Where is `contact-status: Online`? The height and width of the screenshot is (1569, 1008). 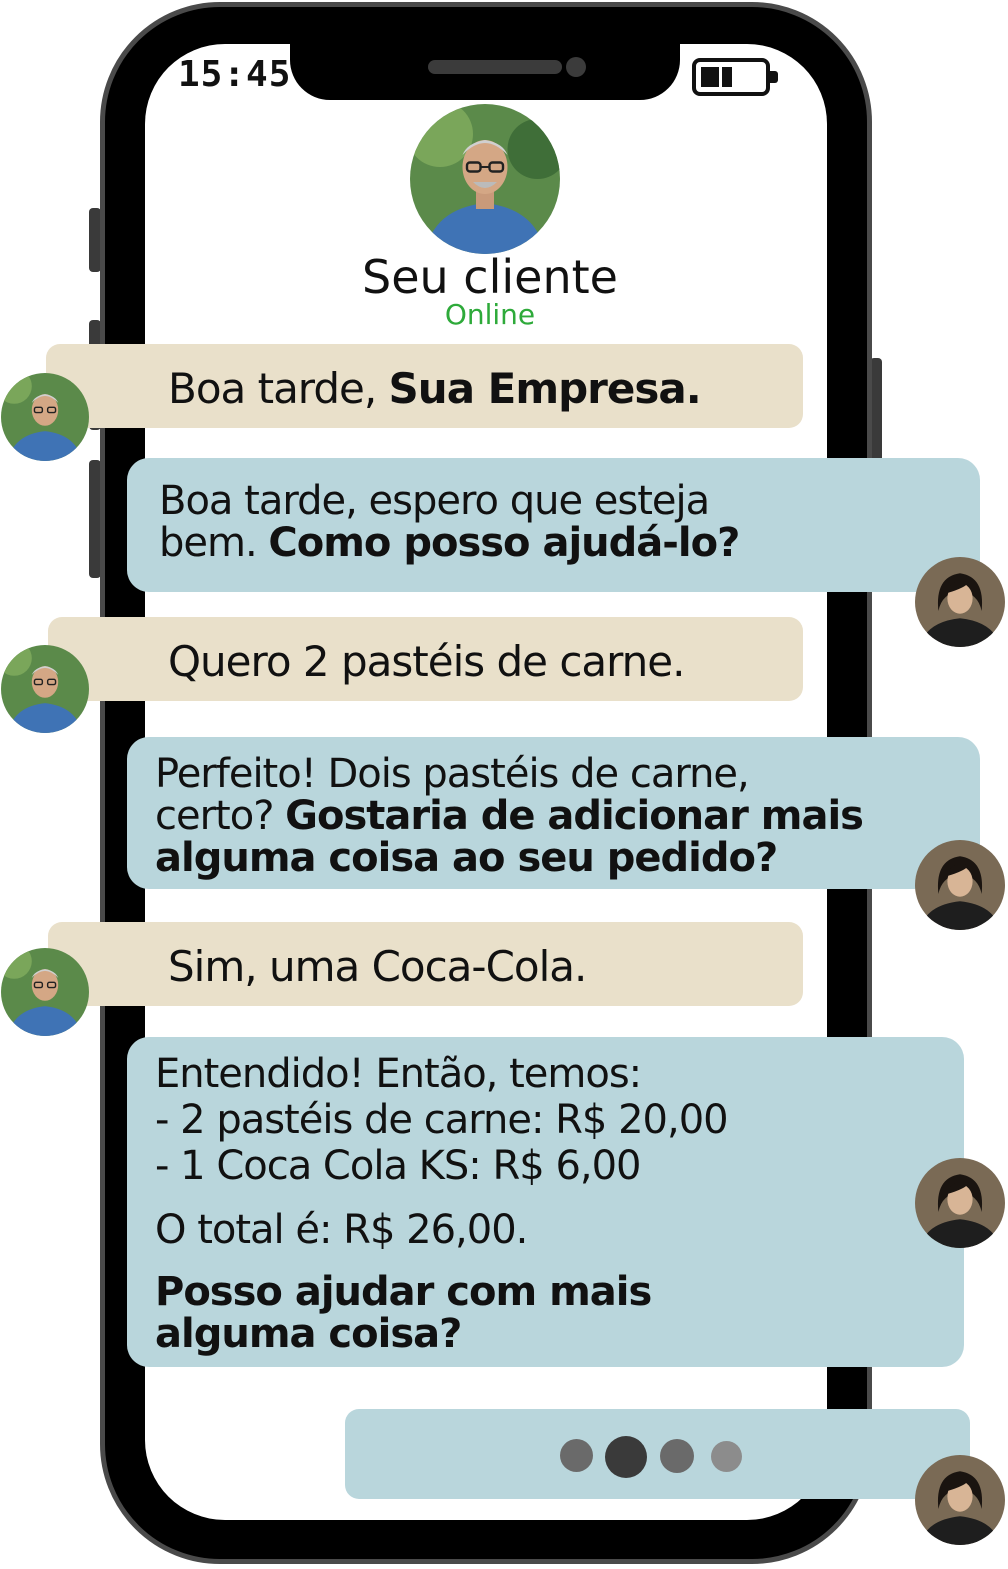
contact-status: Online is located at coordinates (490, 314).